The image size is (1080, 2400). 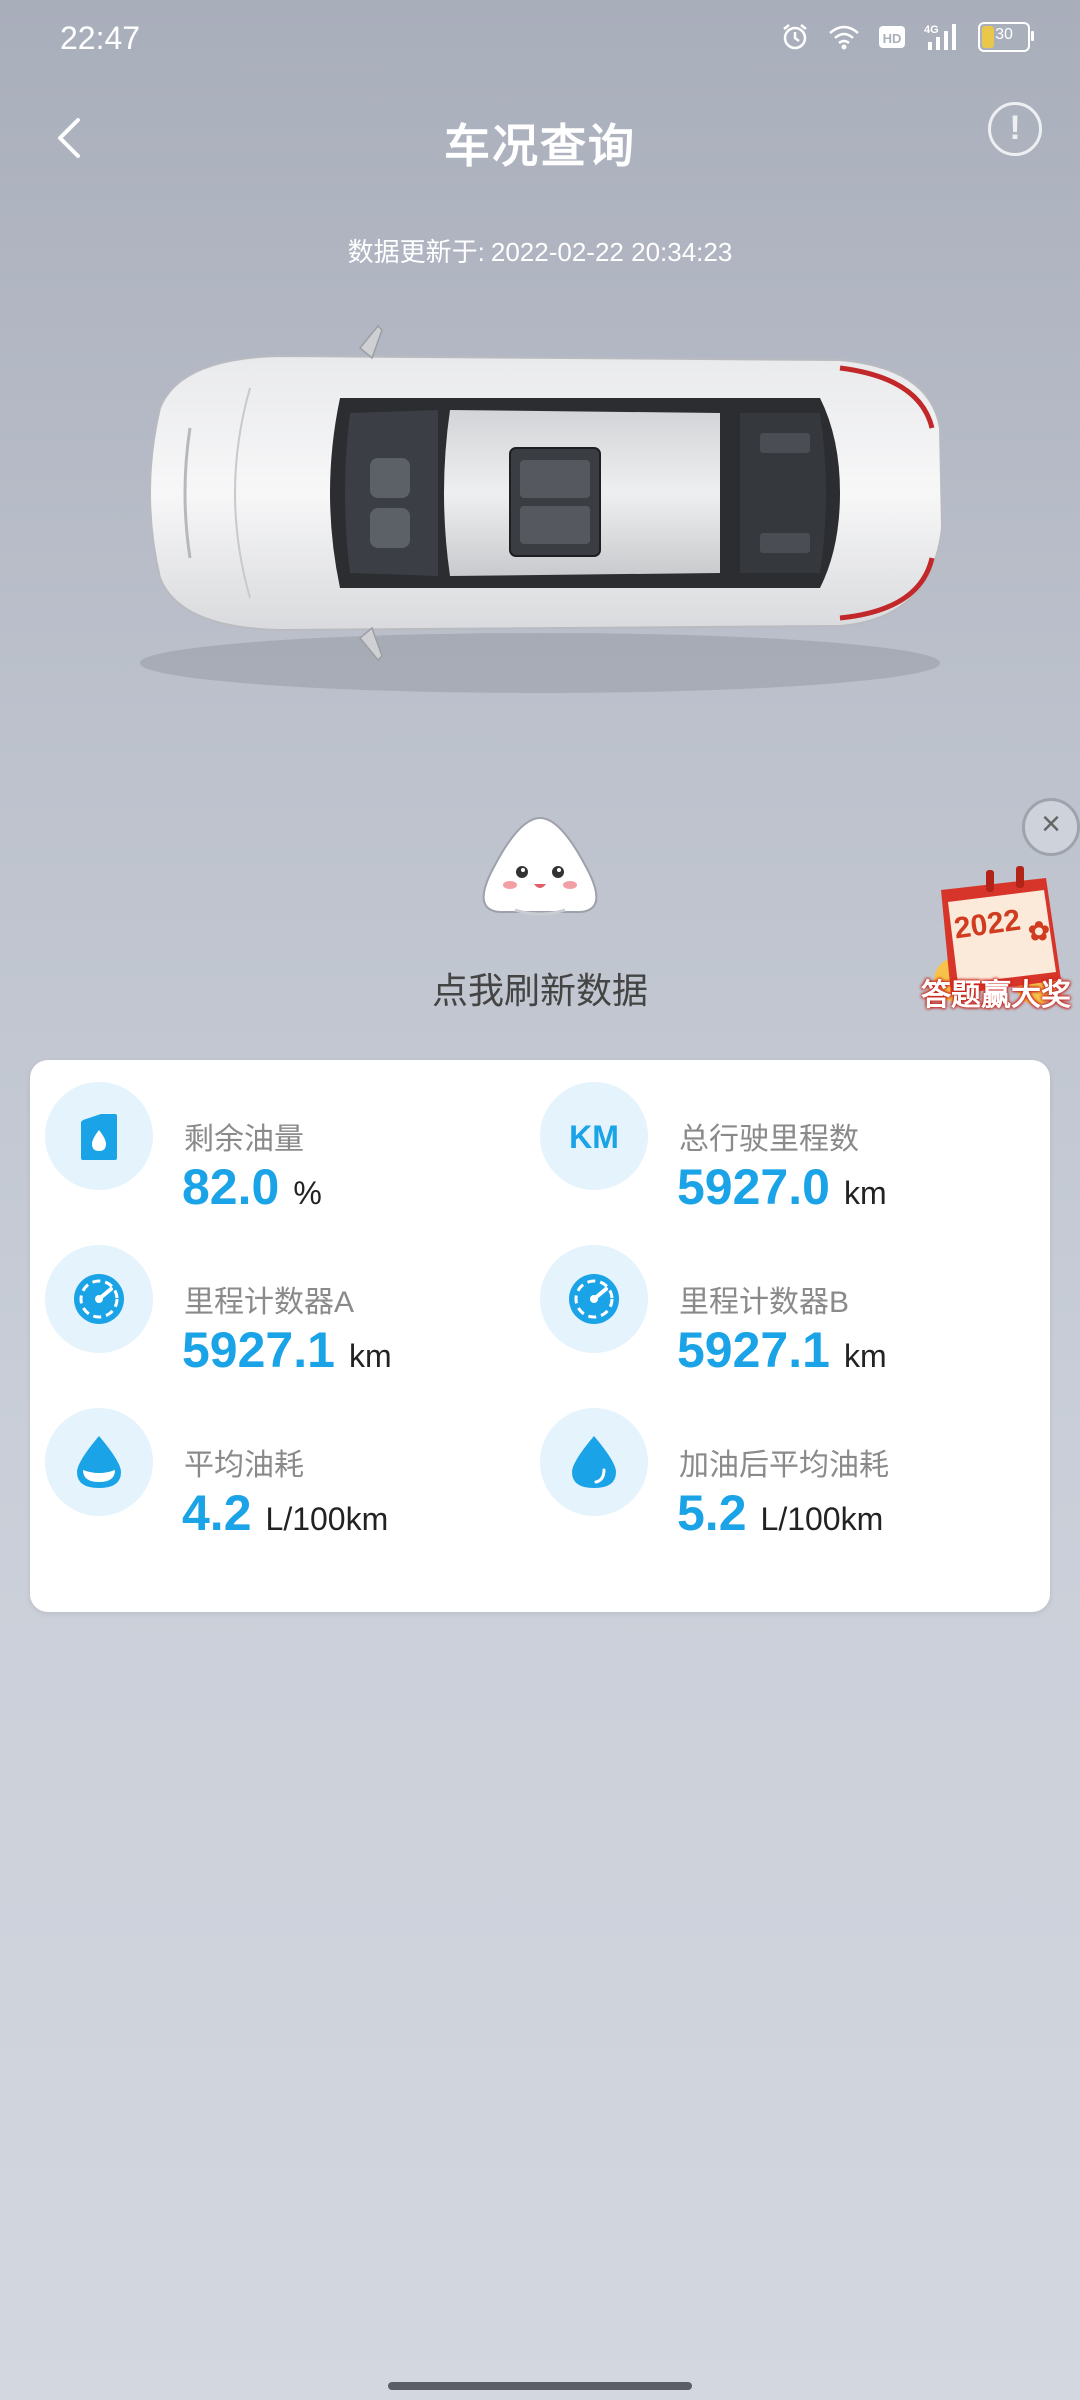 I want to click on promo-text: 答题赢大奖, so click(x=996, y=995).